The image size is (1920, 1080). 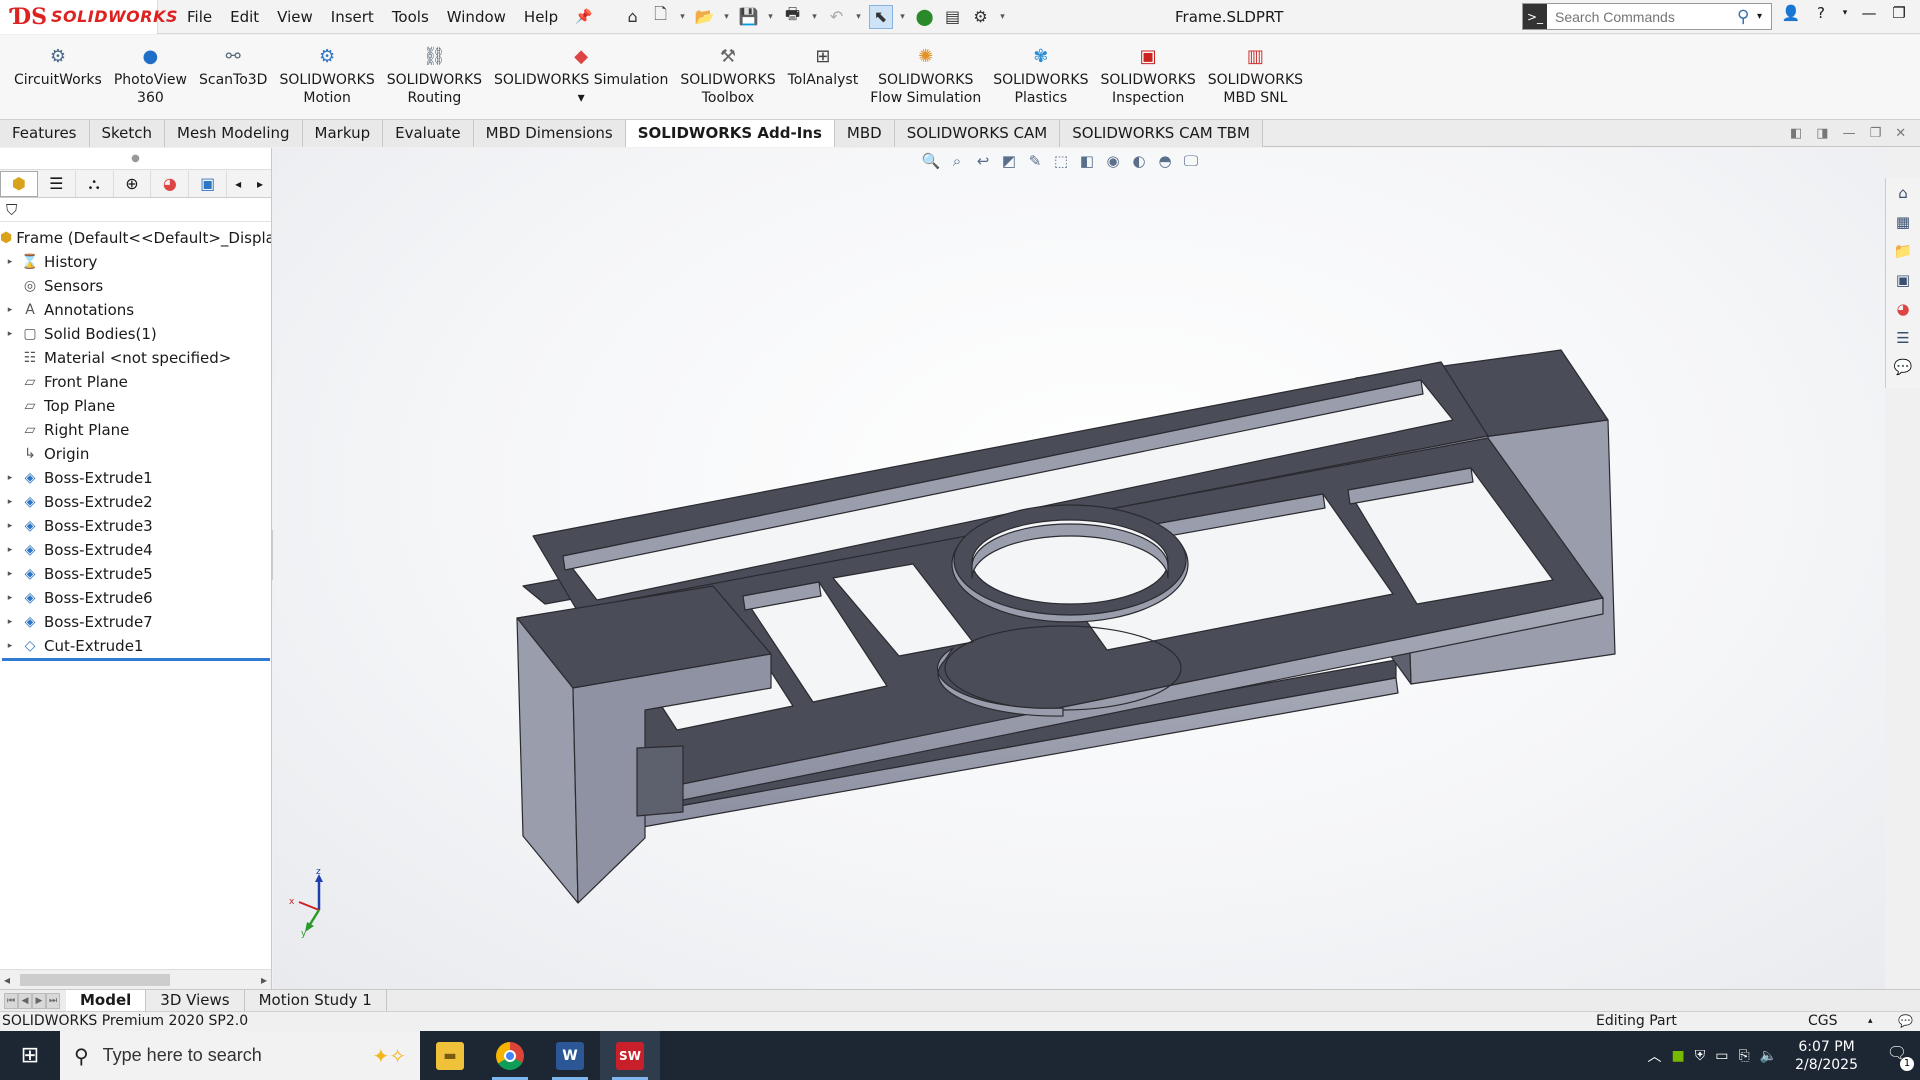 What do you see at coordinates (170, 183) in the screenshot?
I see `display-manager-tab-icon: ◕` at bounding box center [170, 183].